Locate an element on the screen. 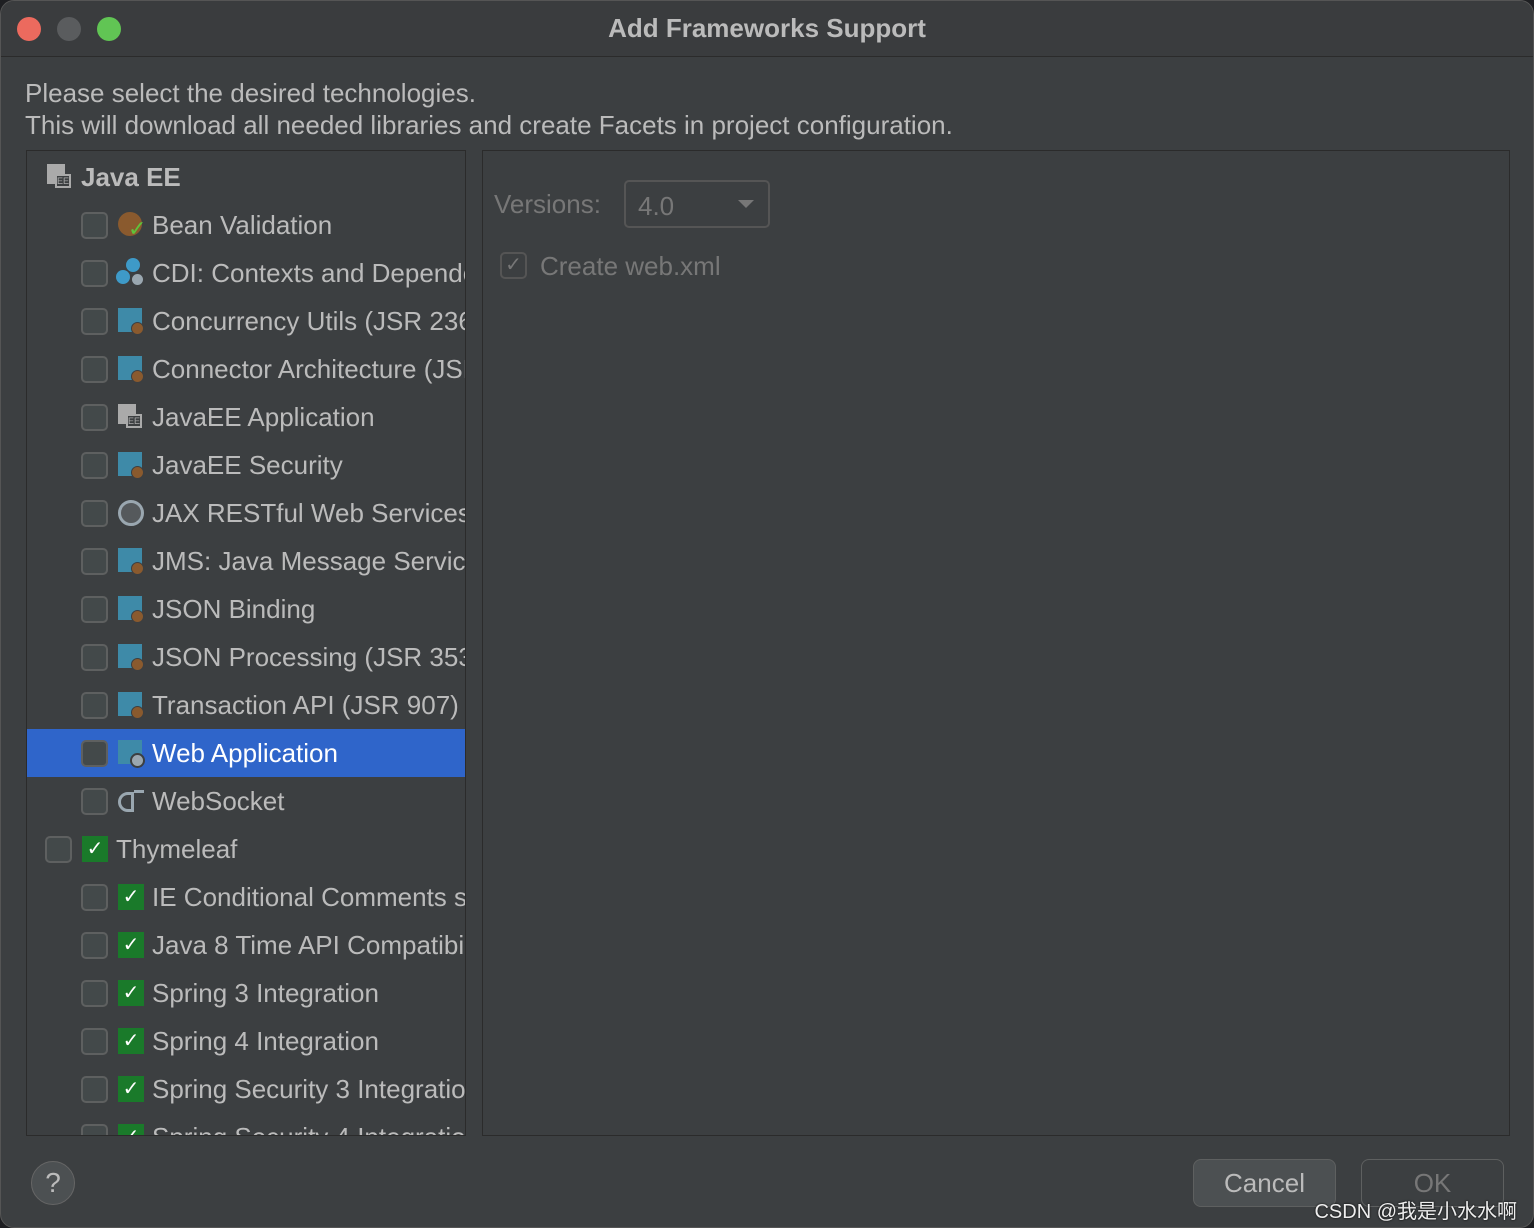 The width and height of the screenshot is (1534, 1228). tree-item: Concurrency Utils (JSR 236) is located at coordinates (246, 321).